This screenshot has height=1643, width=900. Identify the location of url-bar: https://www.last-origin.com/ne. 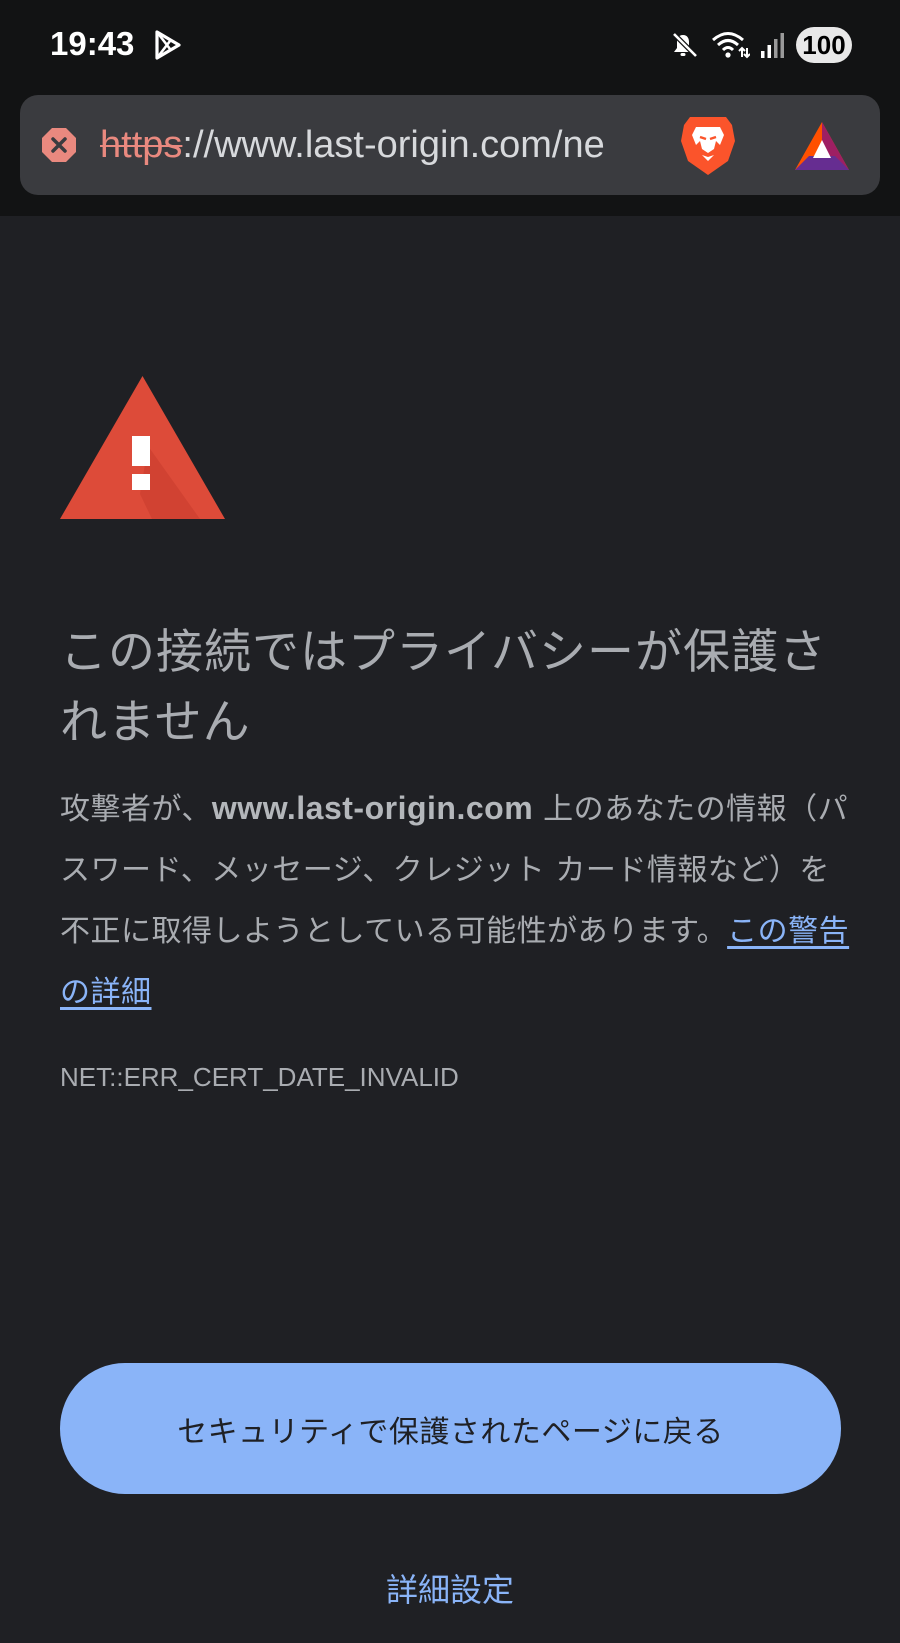
(450, 145).